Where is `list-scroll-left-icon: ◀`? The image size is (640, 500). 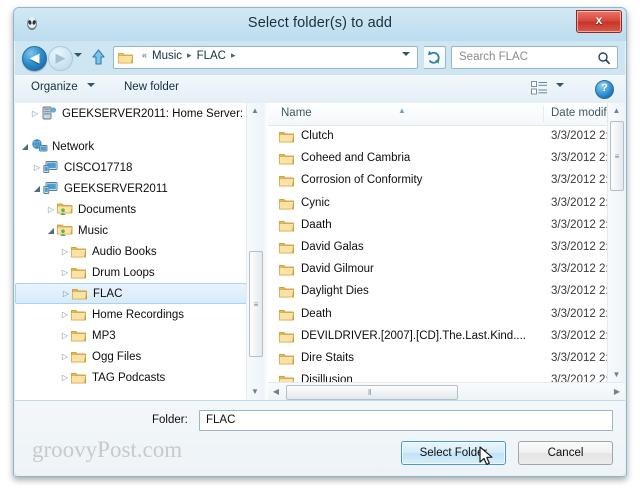
list-scroll-left-icon: ◀ is located at coordinates (276, 391).